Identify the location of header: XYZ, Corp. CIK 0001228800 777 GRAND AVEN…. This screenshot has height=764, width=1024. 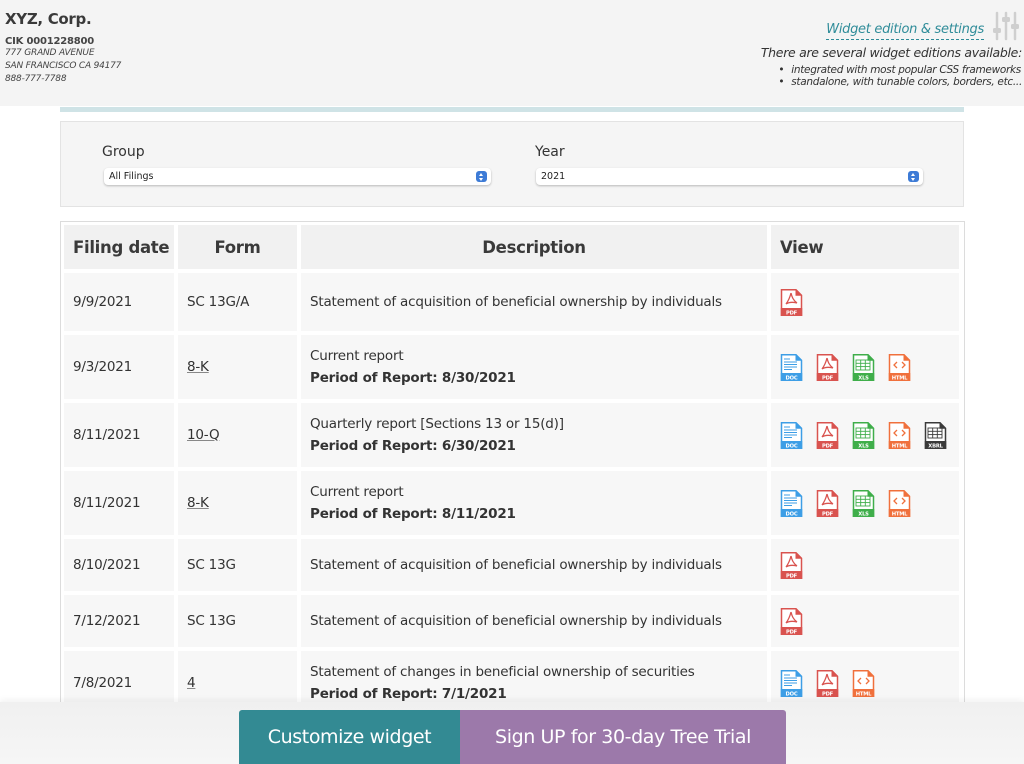
(512, 53).